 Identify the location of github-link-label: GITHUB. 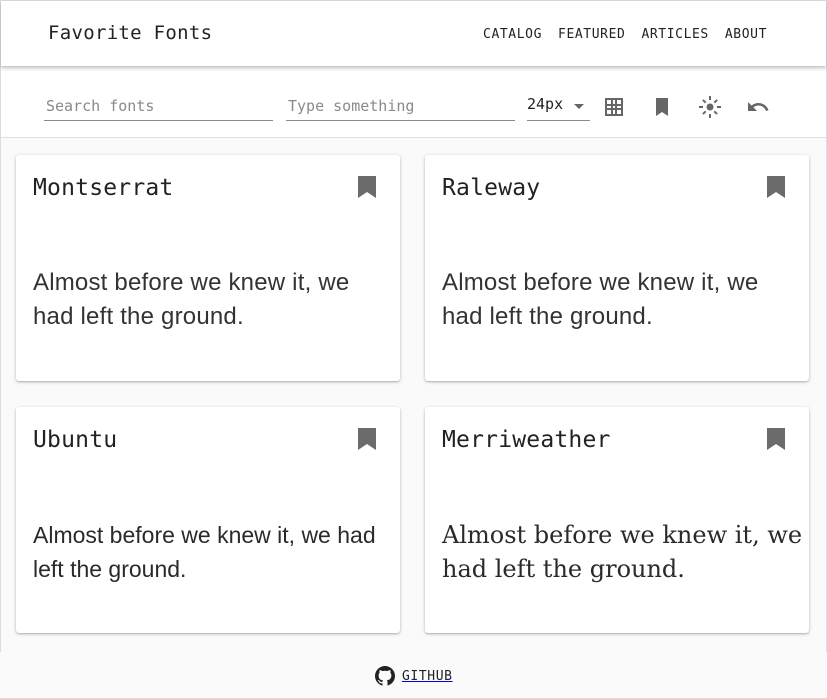
(427, 676).